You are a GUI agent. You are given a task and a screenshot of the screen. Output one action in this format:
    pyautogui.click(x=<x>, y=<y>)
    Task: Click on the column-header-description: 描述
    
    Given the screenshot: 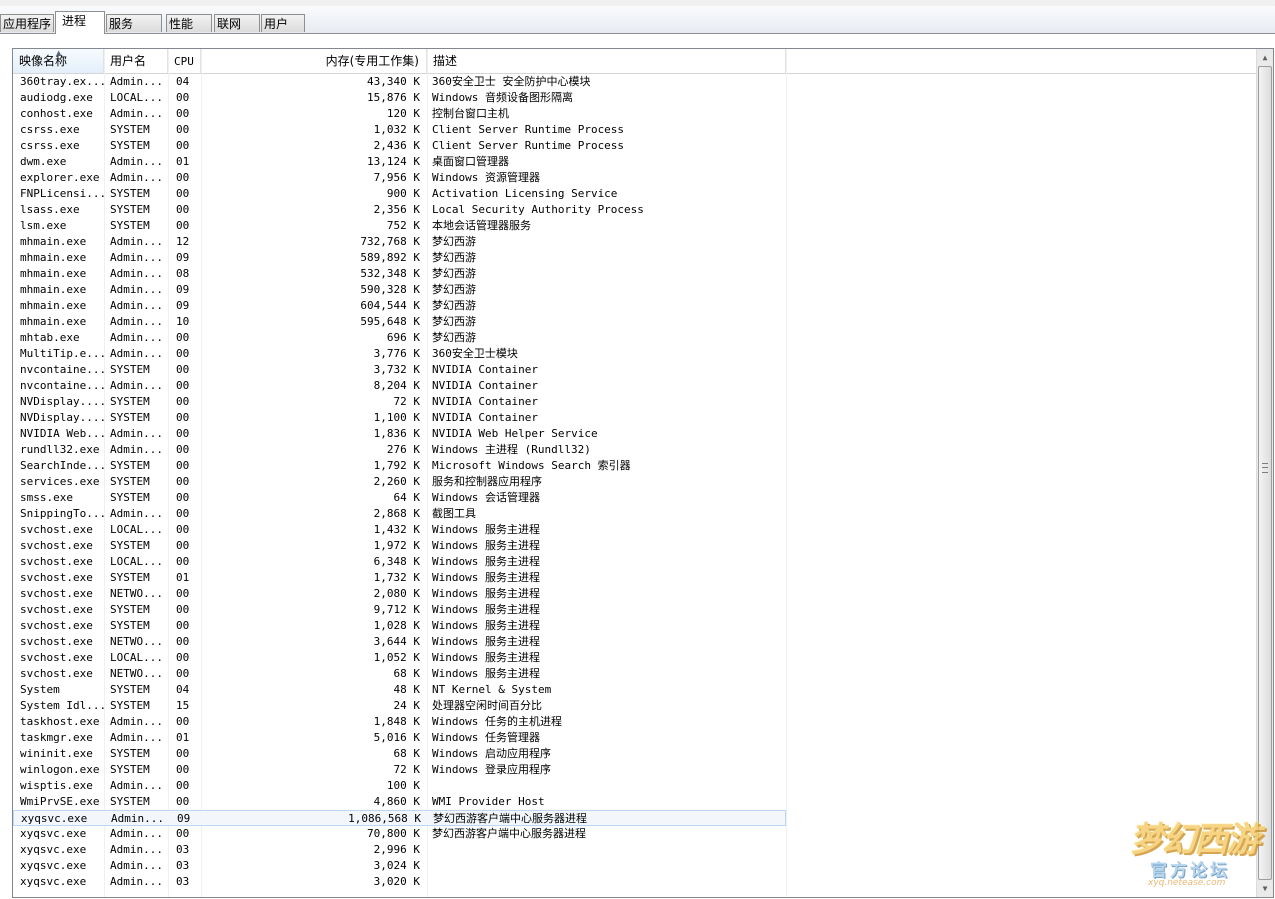 What is the action you would take?
    pyautogui.click(x=606, y=61)
    